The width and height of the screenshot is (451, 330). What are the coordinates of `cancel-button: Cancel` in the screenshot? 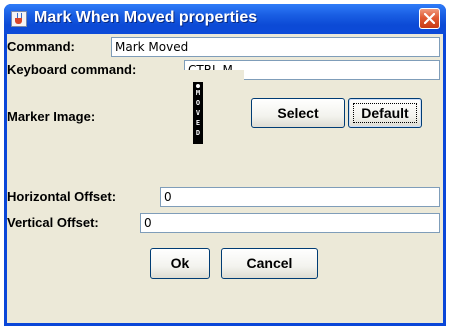 It's located at (269, 263).